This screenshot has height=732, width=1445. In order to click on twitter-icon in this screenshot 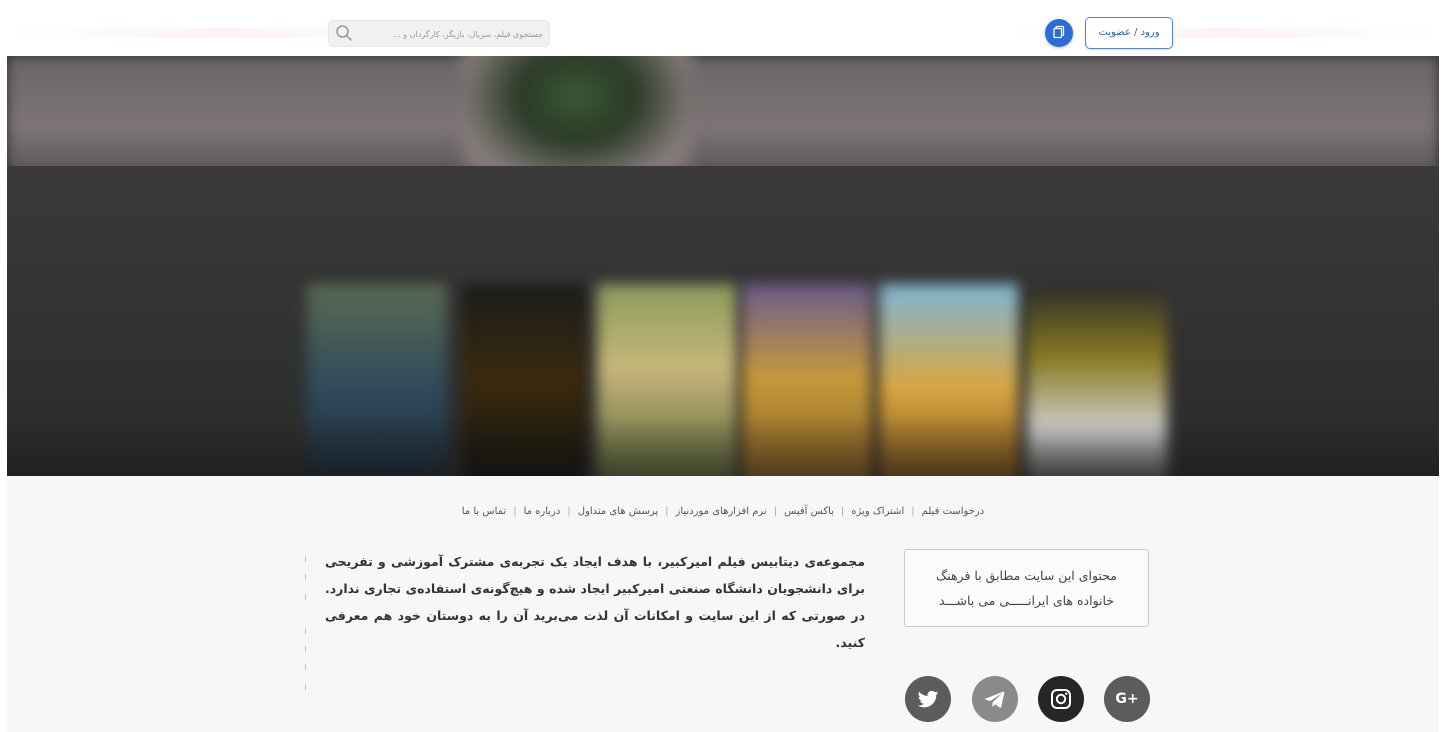, I will do `click(928, 699)`.